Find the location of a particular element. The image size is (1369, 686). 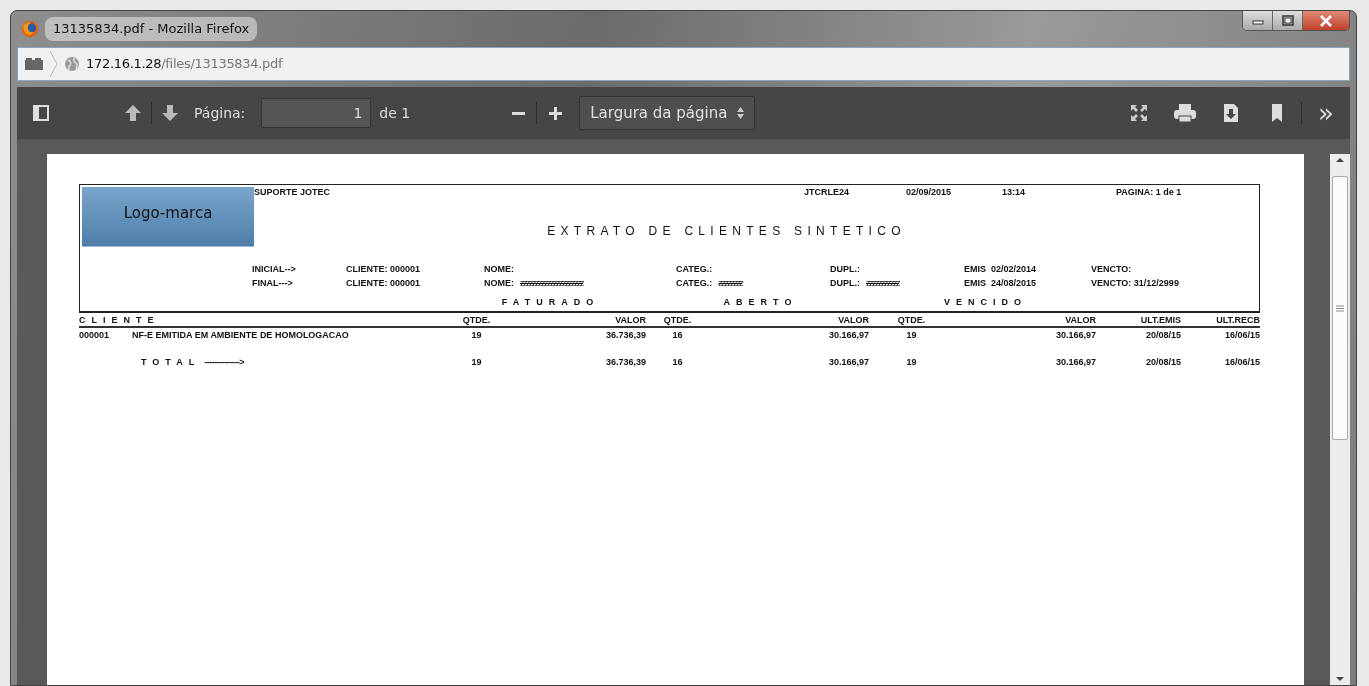

more-tools-button: » is located at coordinates (1326, 113).